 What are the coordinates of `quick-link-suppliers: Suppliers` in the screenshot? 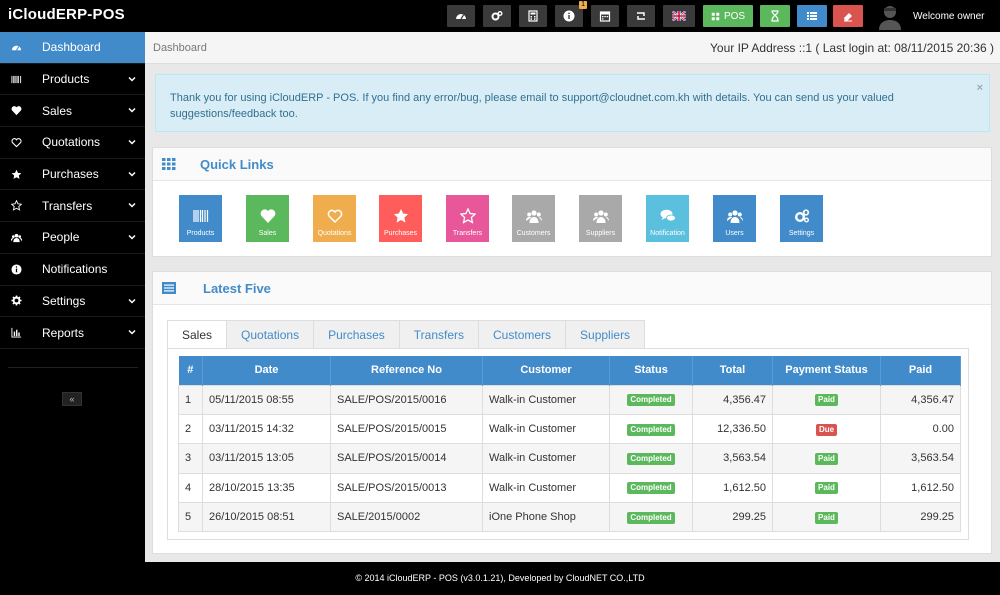 It's located at (600, 218).